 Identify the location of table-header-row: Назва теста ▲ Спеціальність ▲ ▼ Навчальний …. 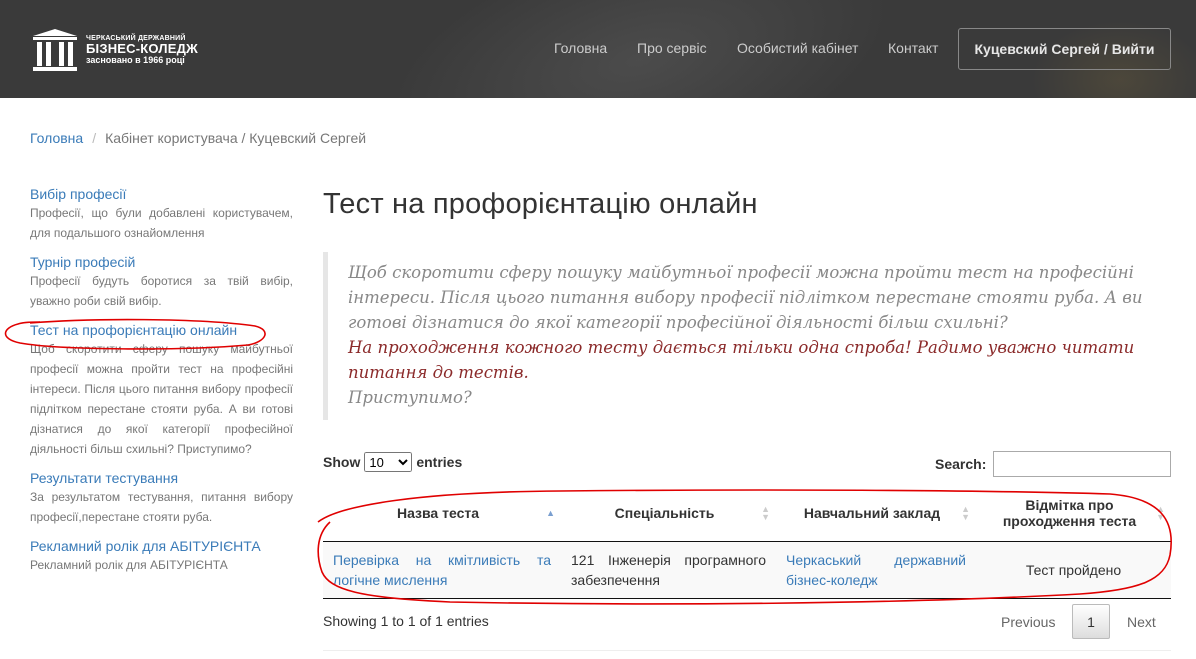
(747, 513).